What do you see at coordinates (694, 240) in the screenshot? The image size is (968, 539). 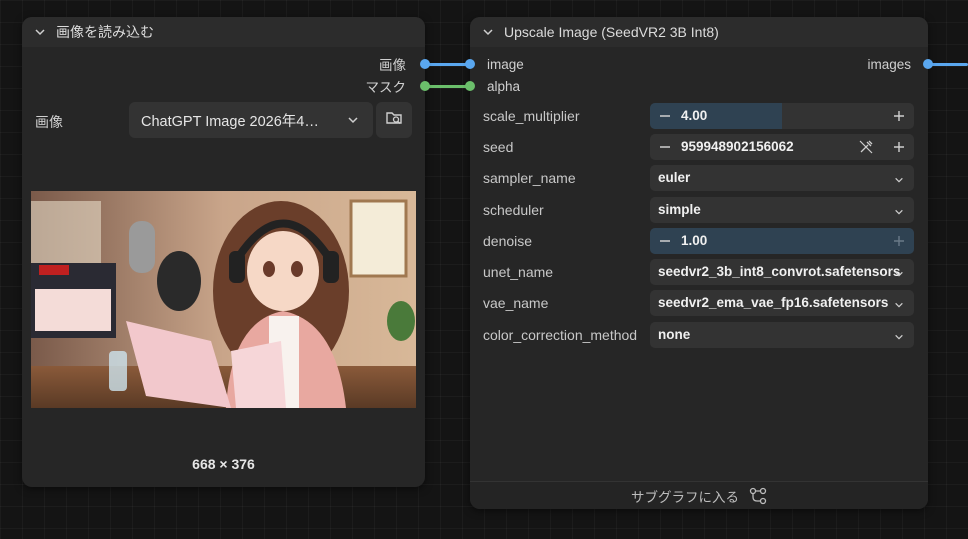 I see `denoise-value: 1.00` at bounding box center [694, 240].